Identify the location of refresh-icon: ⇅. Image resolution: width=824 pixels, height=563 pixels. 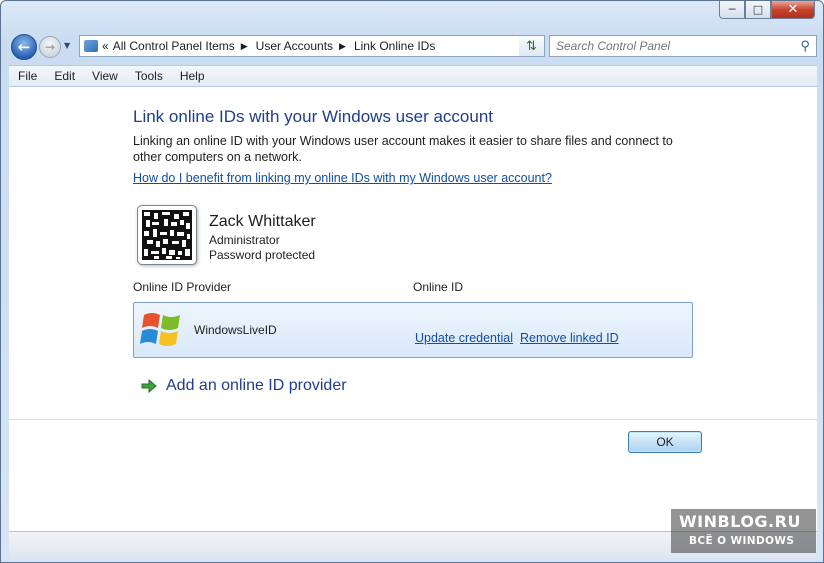
(531, 46).